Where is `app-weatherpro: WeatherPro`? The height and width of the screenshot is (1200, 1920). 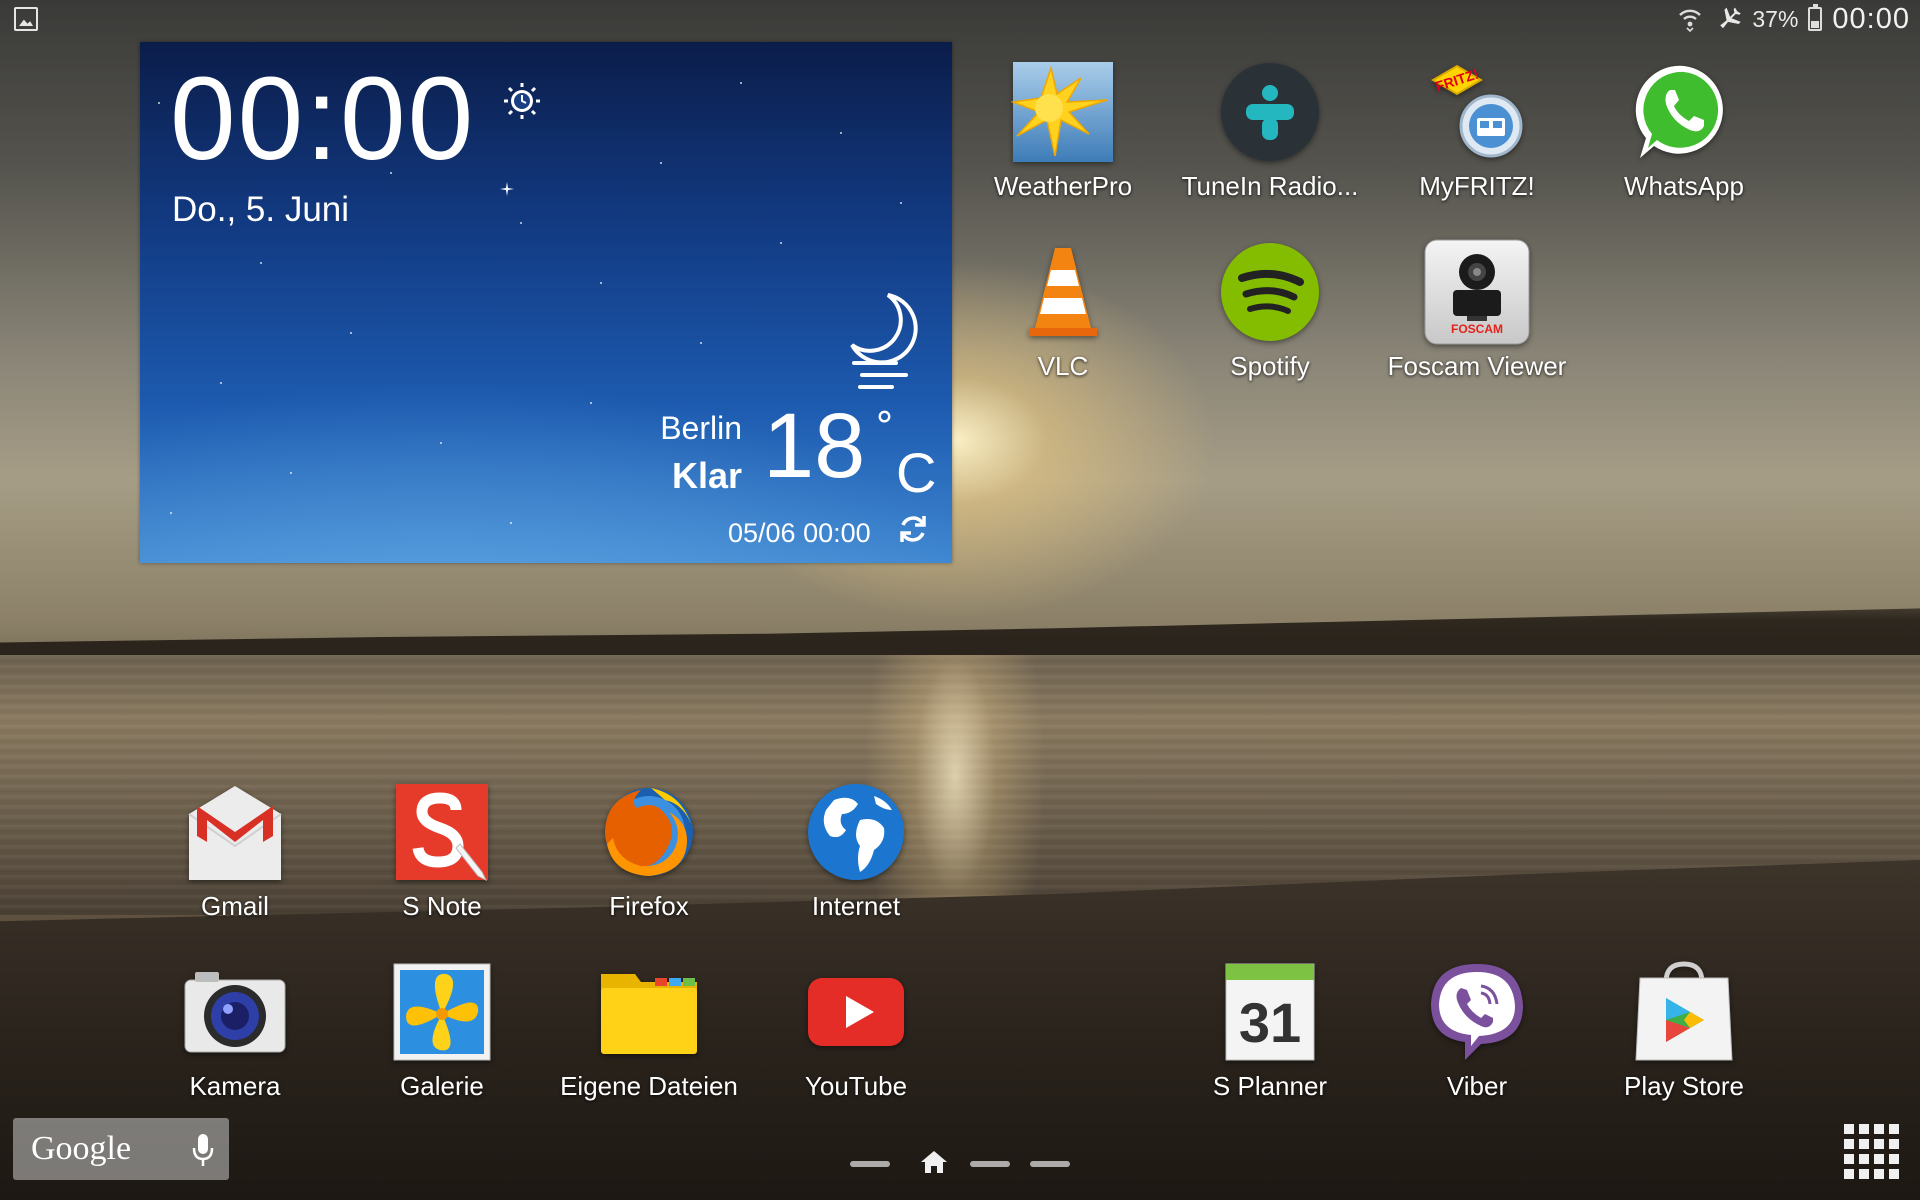 app-weatherpro: WeatherPro is located at coordinates (1063, 129).